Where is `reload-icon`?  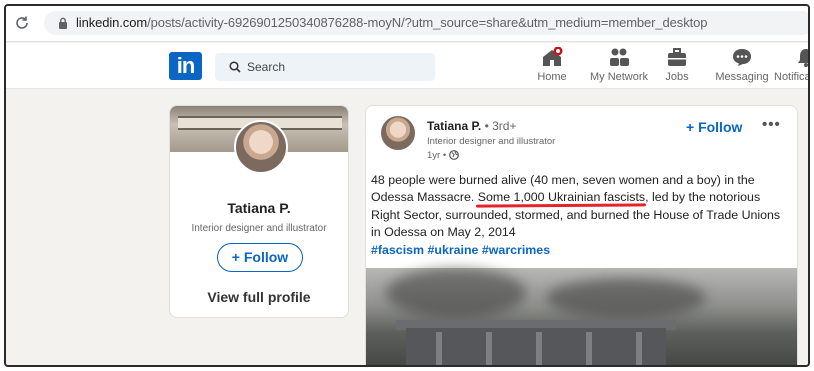
reload-icon is located at coordinates (22, 23).